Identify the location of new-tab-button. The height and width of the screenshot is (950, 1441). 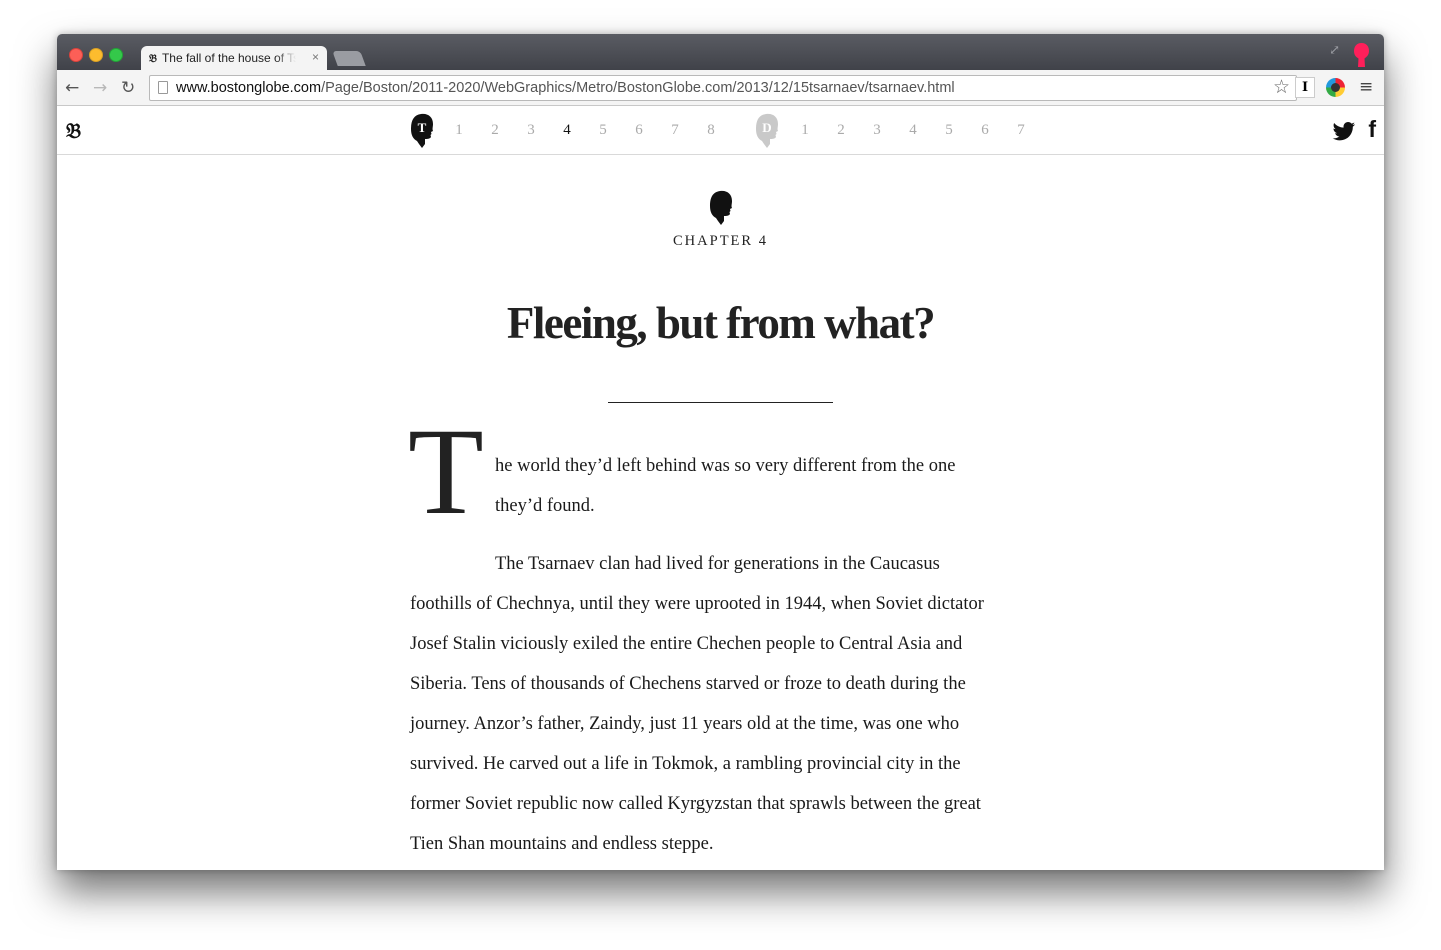
(349, 58).